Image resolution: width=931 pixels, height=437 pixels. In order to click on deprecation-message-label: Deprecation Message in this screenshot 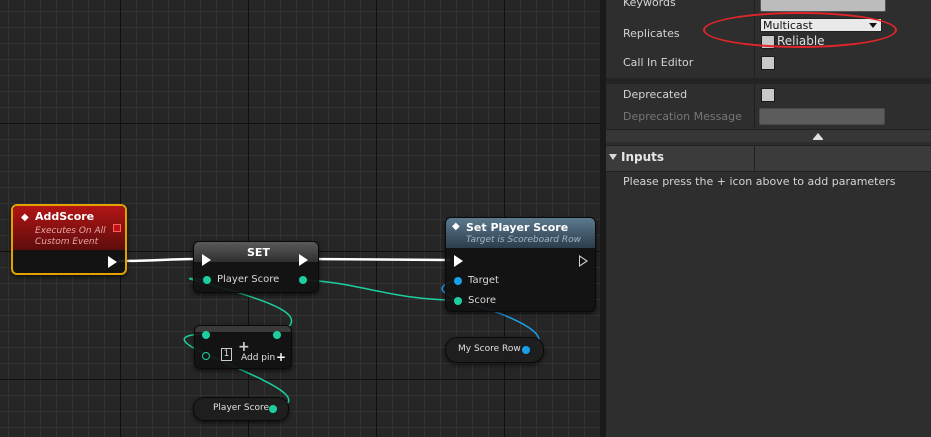, I will do `click(682, 116)`.